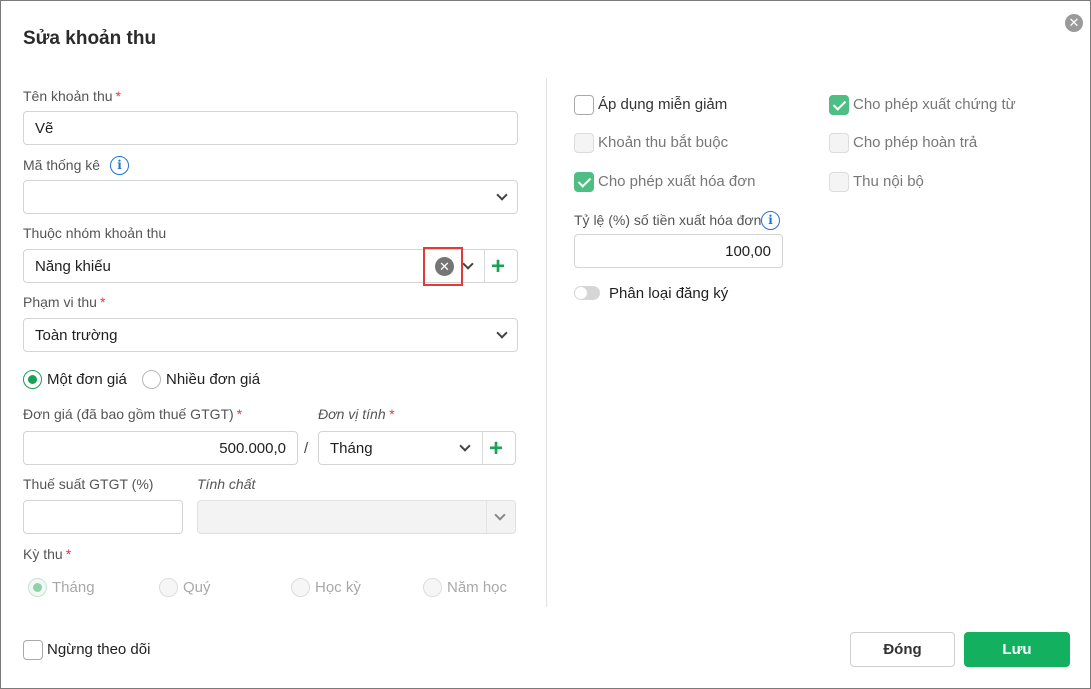  Describe the element at coordinates (47, 554) in the screenshot. I see `period-label: Kỳ thu *` at that location.